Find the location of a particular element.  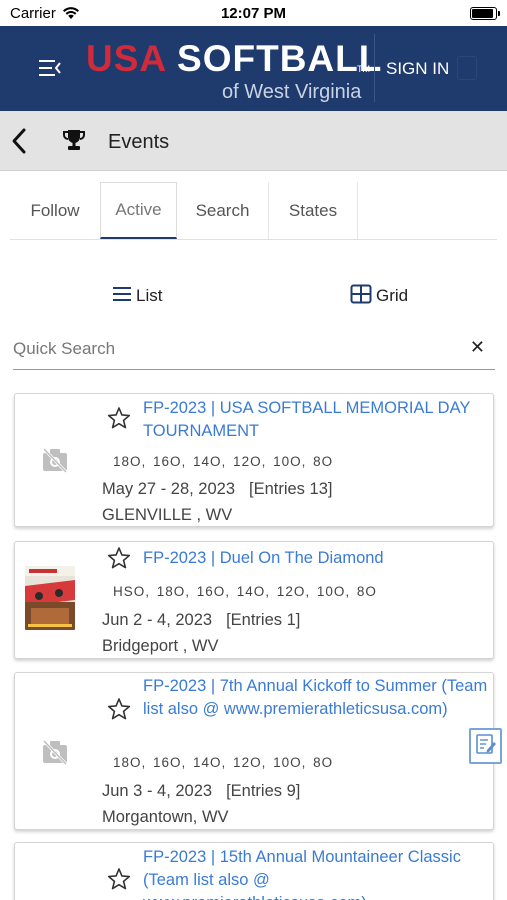

grid-view-button: Grid is located at coordinates (379, 296).